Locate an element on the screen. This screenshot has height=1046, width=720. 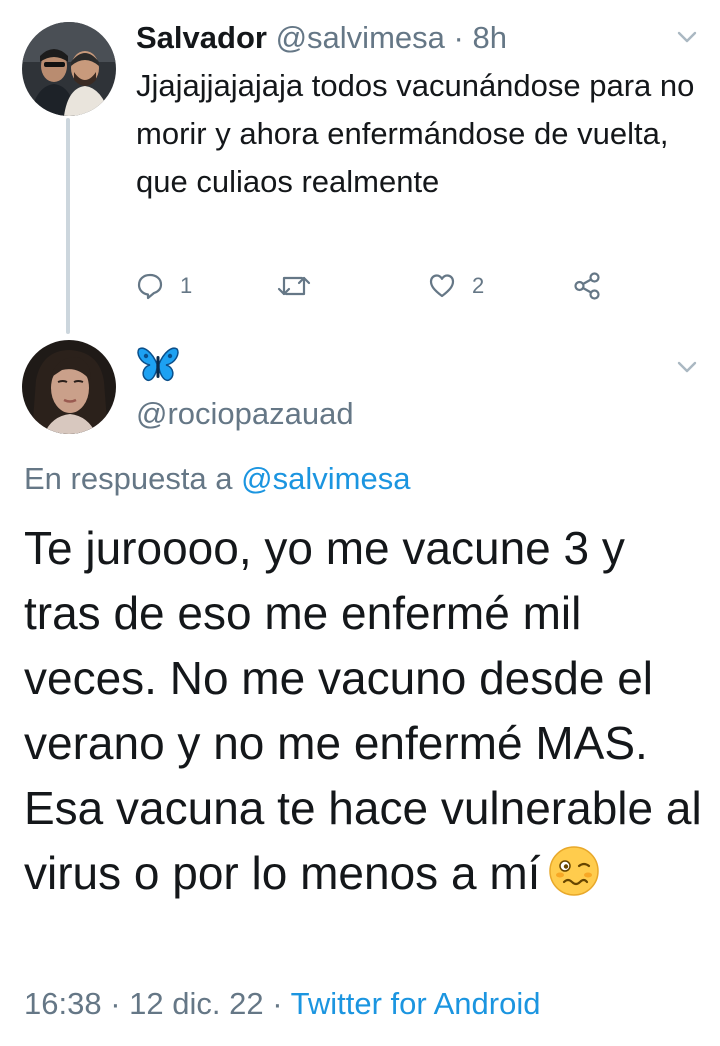
retweet-icon is located at coordinates (294, 286).